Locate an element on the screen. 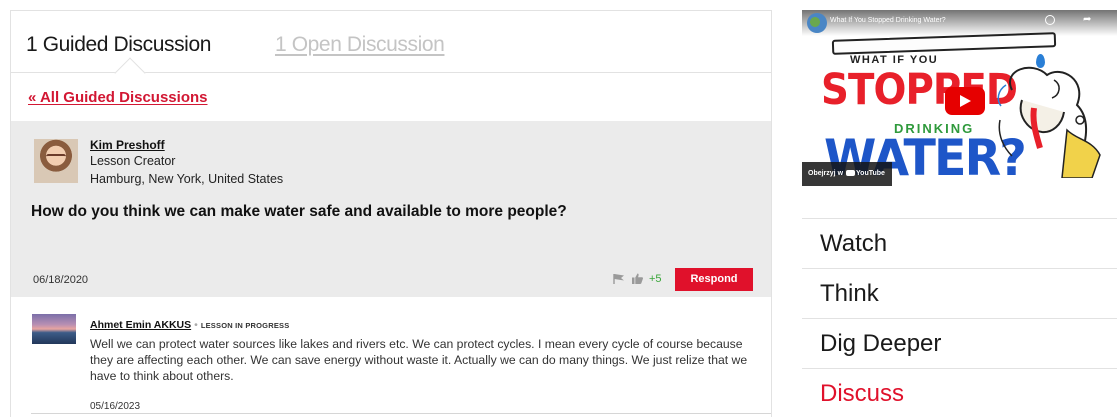  thumbs-up-icon is located at coordinates (637, 278).